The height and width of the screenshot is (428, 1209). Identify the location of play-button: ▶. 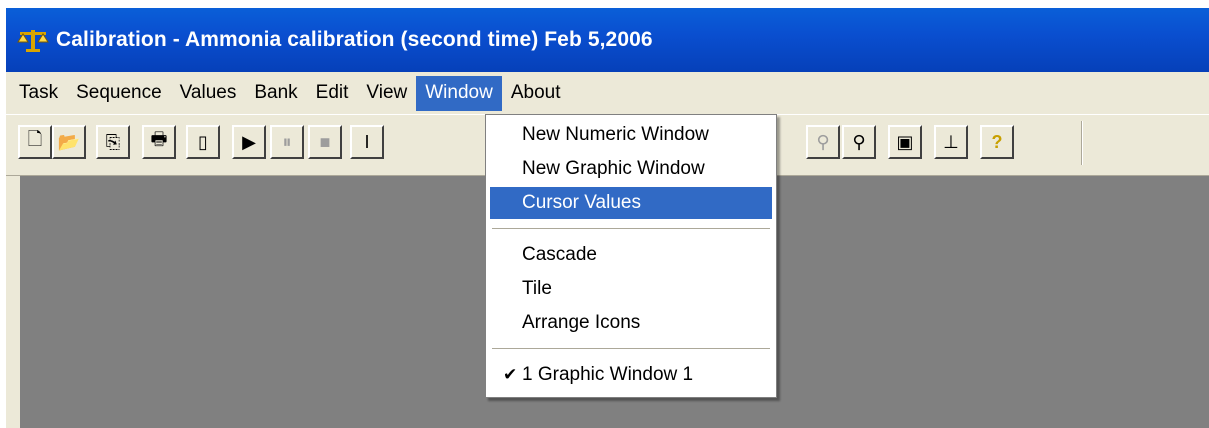
(249, 142).